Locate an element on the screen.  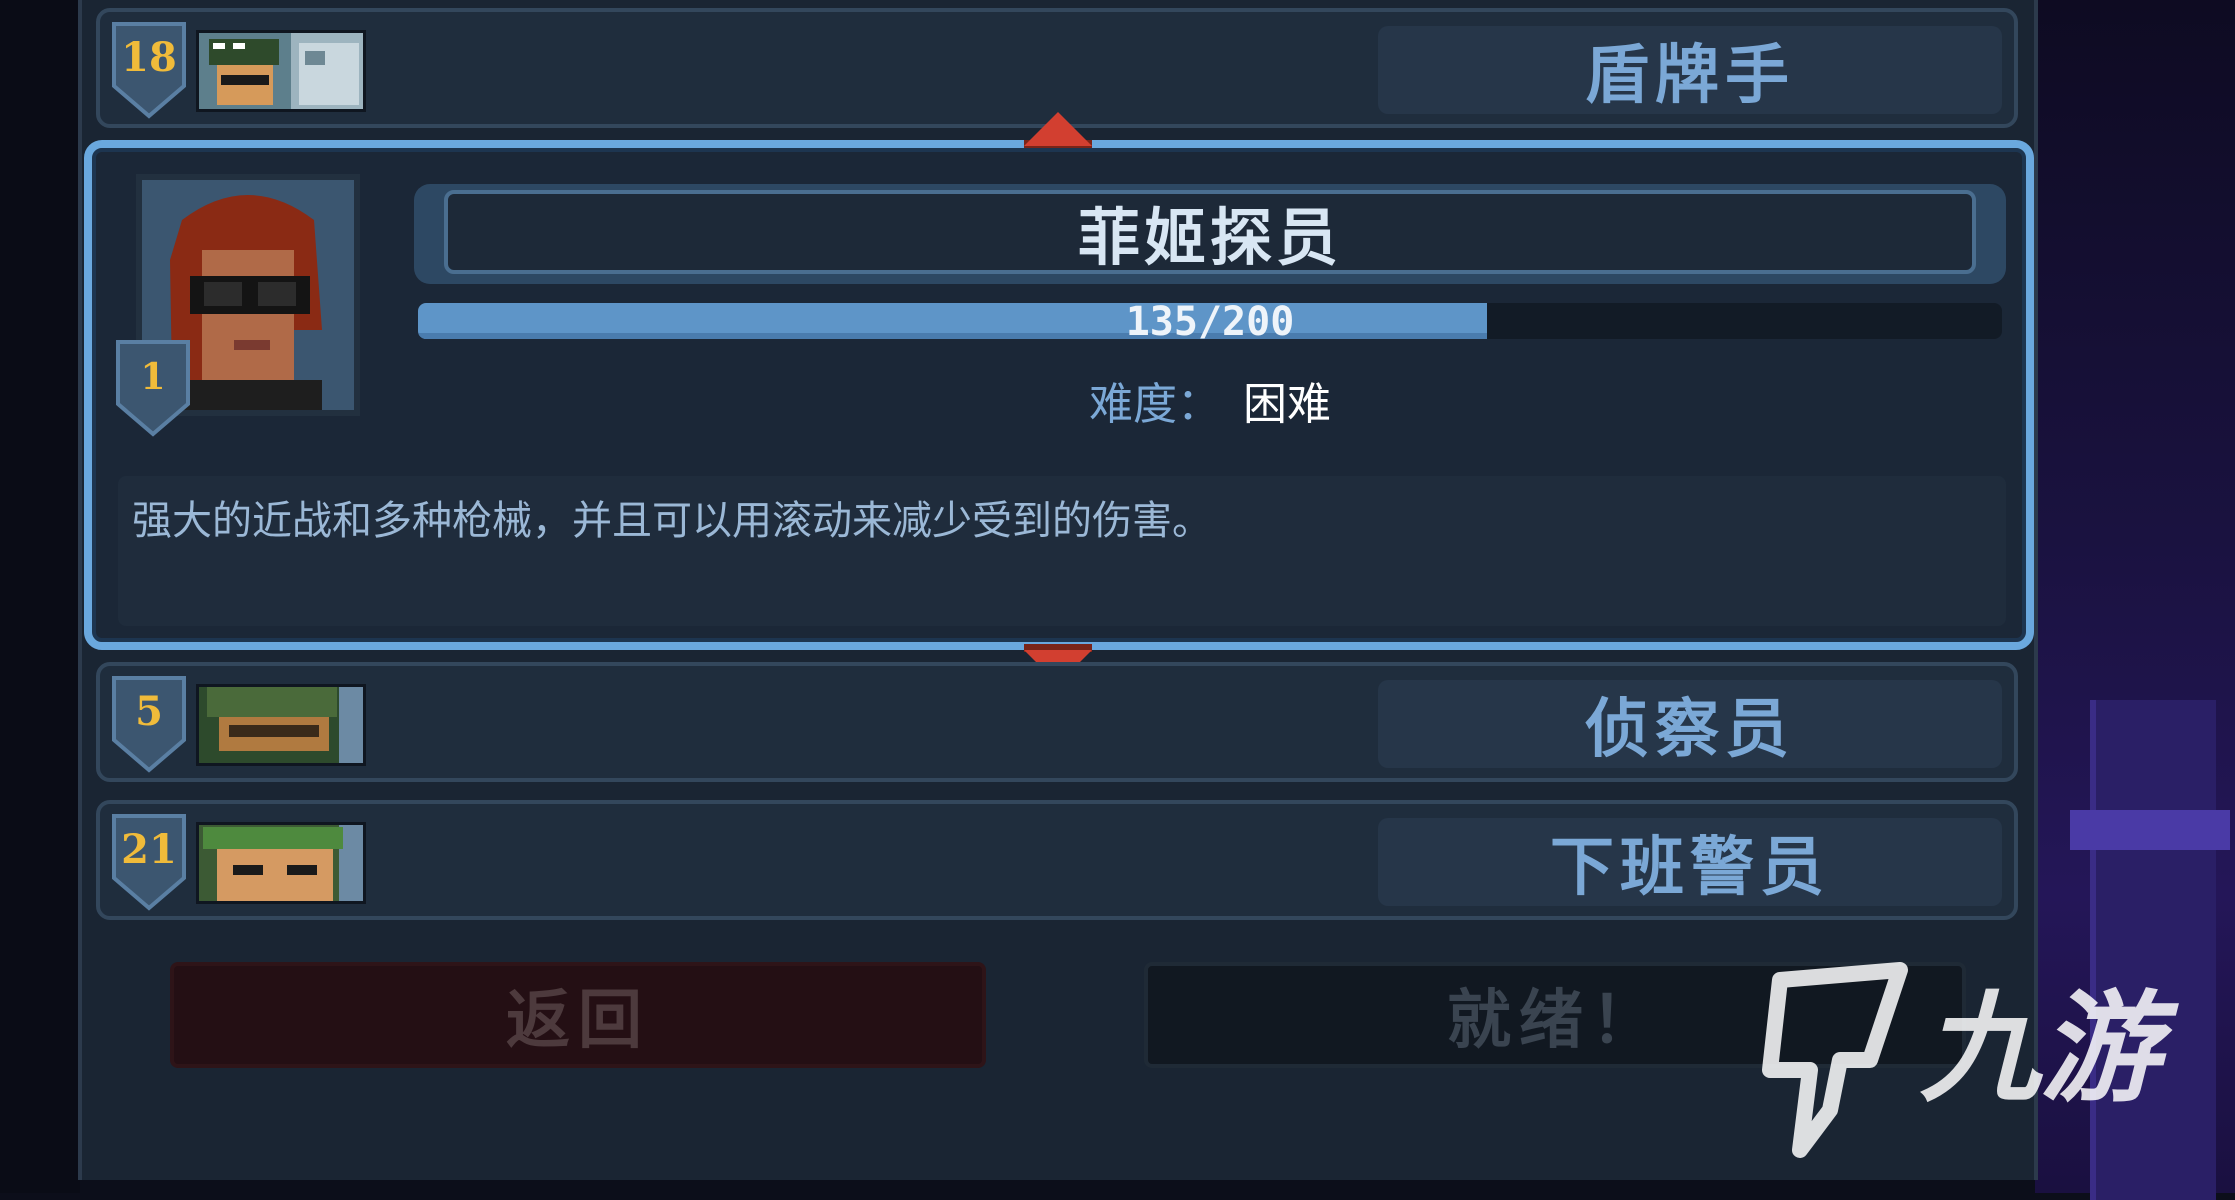
character-row-offduty-cop: 21 下班警员 is located at coordinates (1057, 860).